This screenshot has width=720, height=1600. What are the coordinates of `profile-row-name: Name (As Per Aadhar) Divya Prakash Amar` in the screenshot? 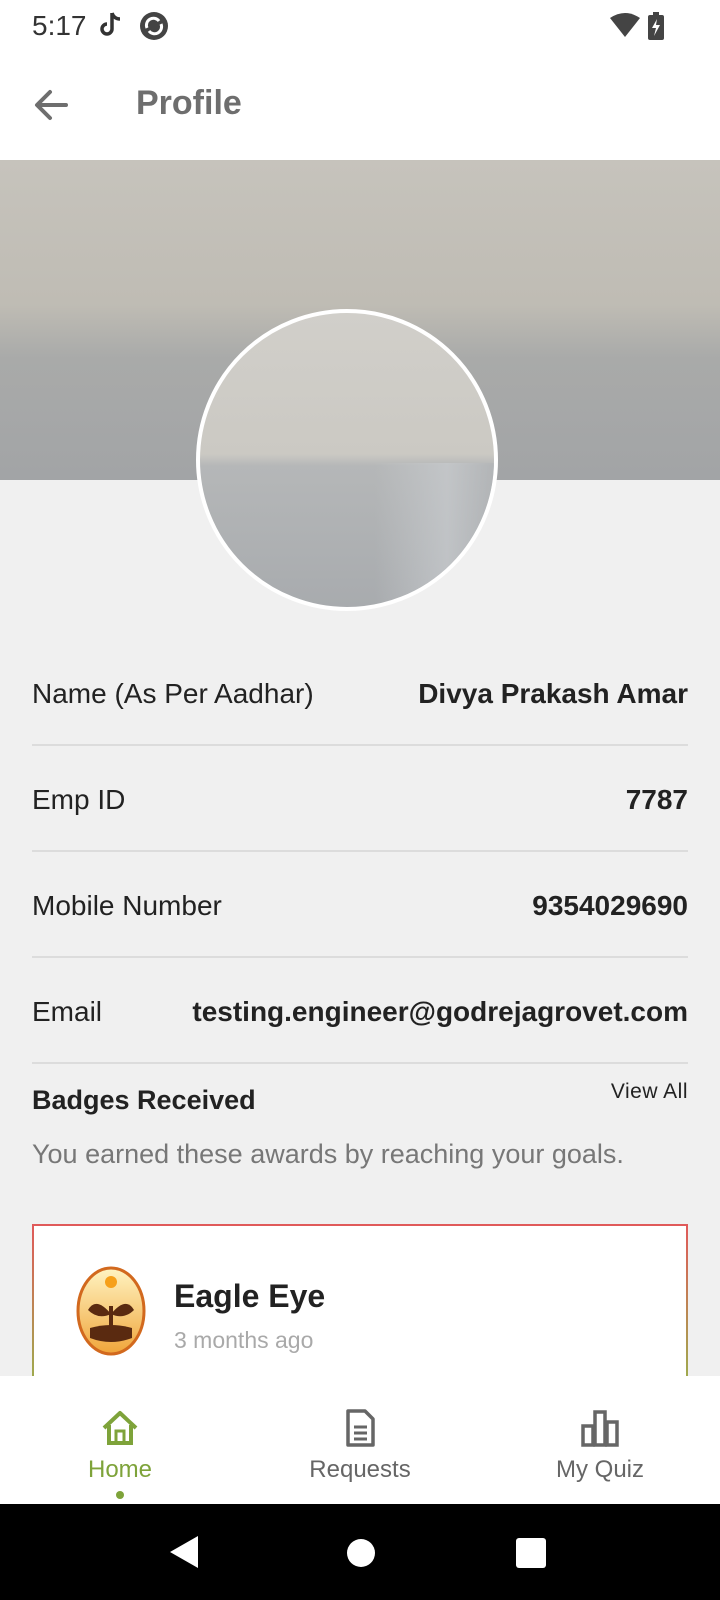 It's located at (360, 693).